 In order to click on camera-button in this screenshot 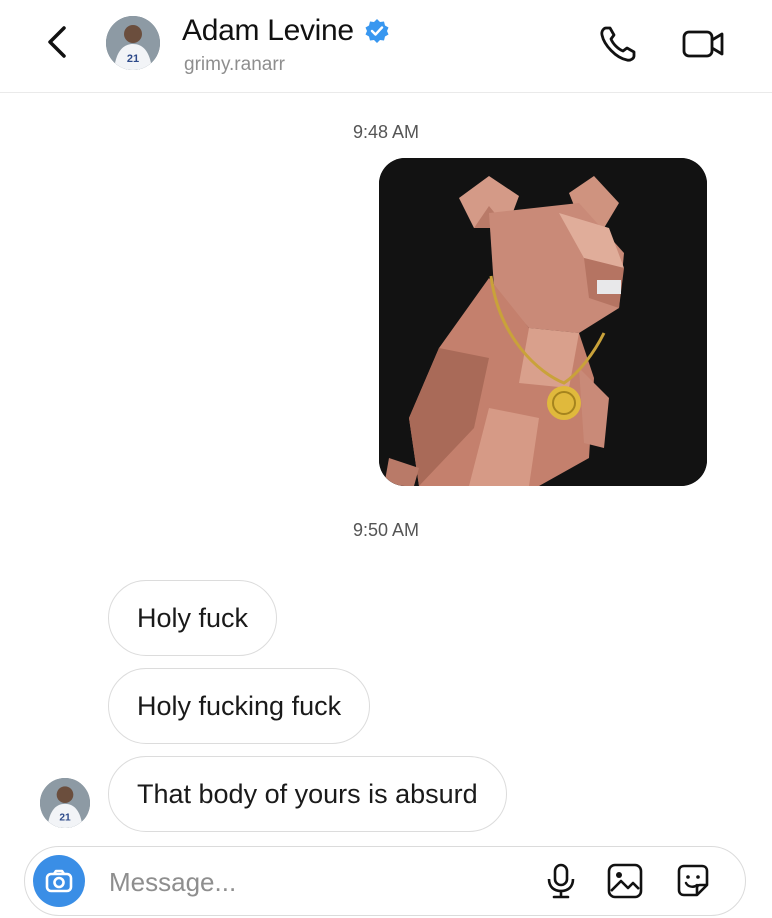, I will do `click(59, 881)`.